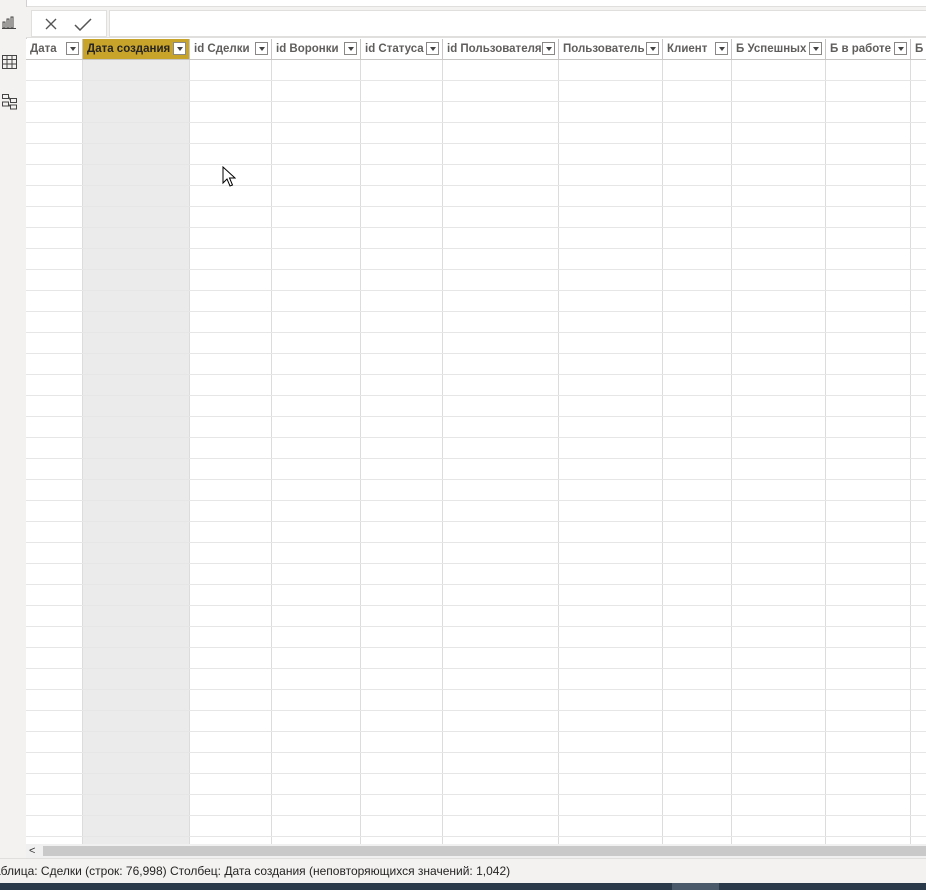  What do you see at coordinates (494, 49) in the screenshot?
I see `column-header-label: id Пользователя` at bounding box center [494, 49].